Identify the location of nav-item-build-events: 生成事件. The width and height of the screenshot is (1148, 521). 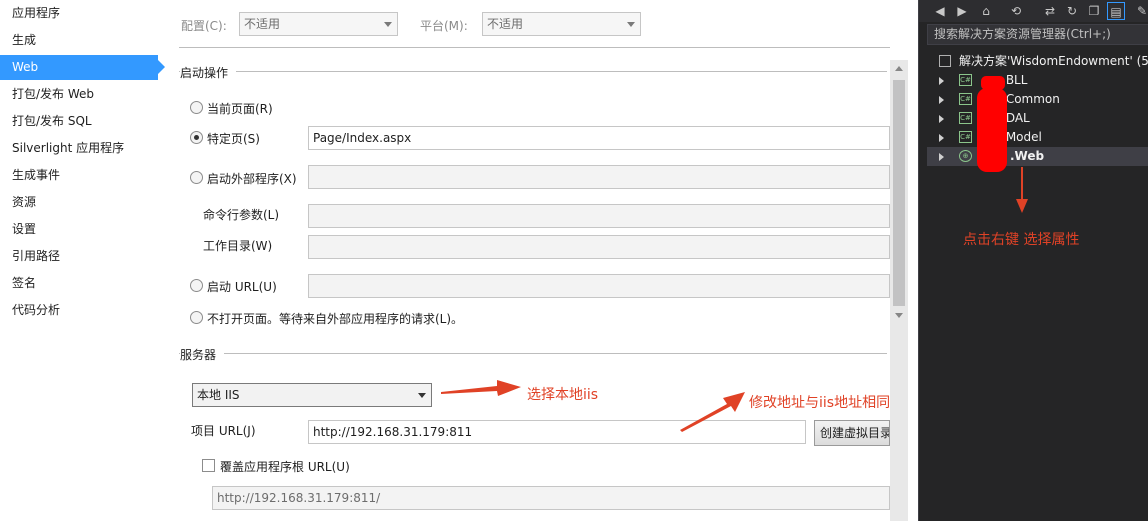
(79, 175).